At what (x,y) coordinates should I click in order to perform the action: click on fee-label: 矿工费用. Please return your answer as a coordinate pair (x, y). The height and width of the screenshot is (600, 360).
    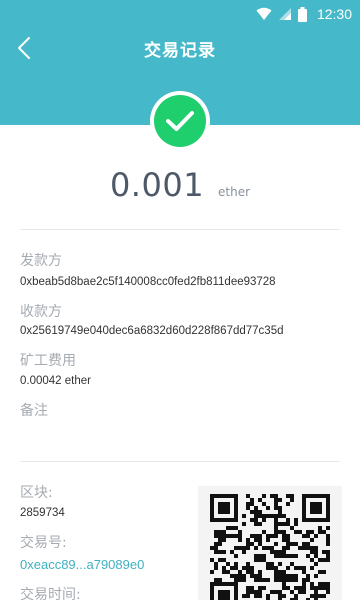
    Looking at the image, I should click on (48, 361).